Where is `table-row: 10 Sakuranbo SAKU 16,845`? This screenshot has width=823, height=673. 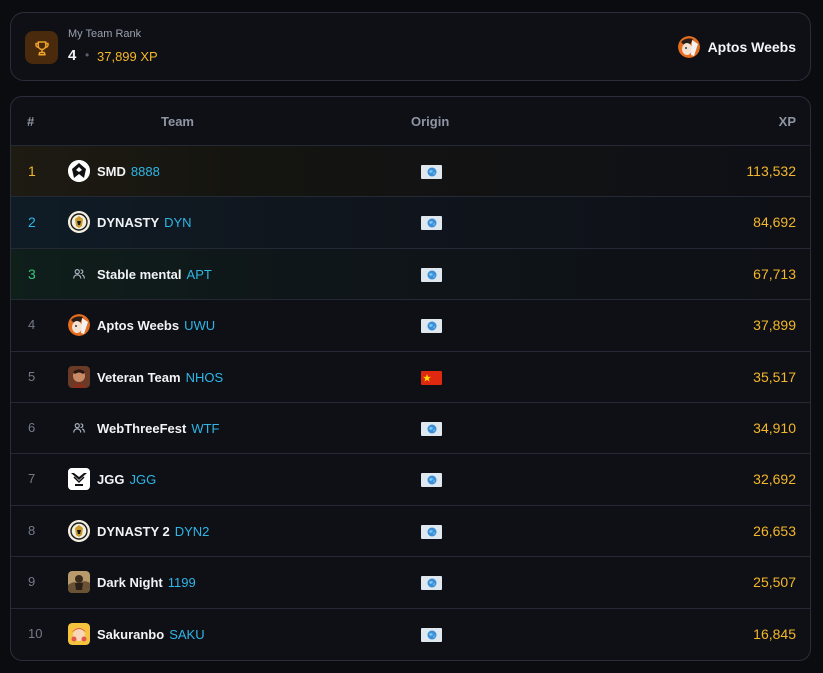
table-row: 10 Sakuranbo SAKU 16,845 is located at coordinates (410, 634).